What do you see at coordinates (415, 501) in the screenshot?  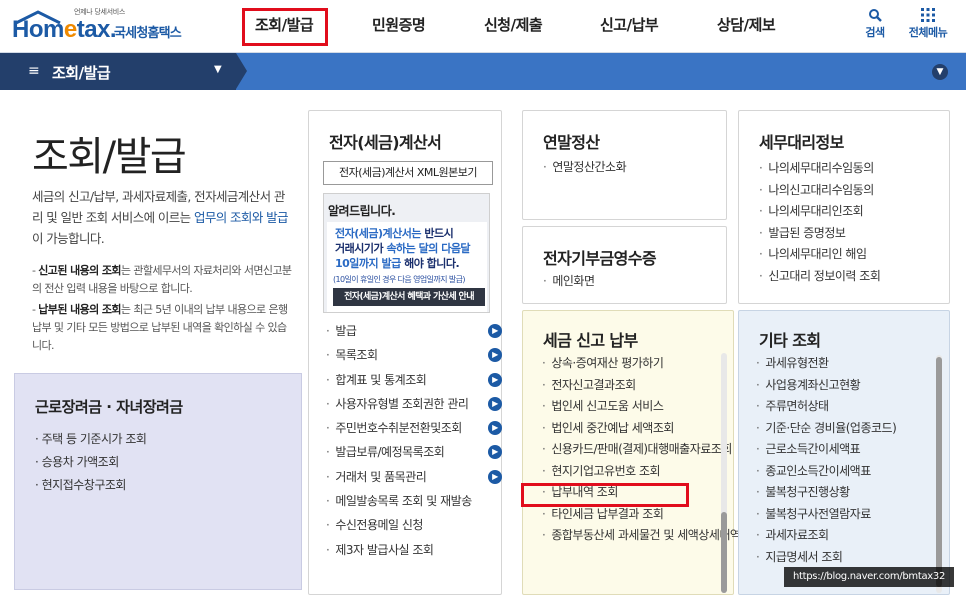 I see `etax-link: 메일발송목록 조회 및 재발송` at bounding box center [415, 501].